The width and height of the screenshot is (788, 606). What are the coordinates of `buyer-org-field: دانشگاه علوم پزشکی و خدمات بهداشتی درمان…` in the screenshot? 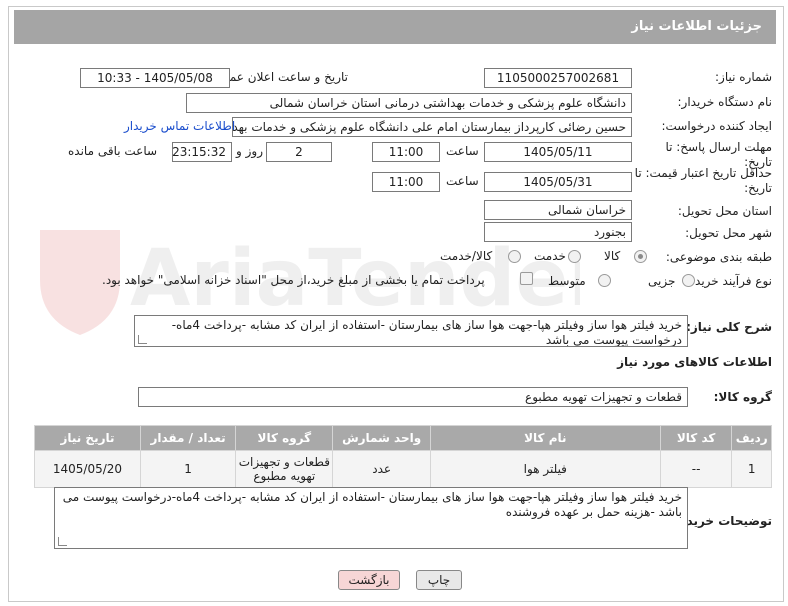 It's located at (409, 103).